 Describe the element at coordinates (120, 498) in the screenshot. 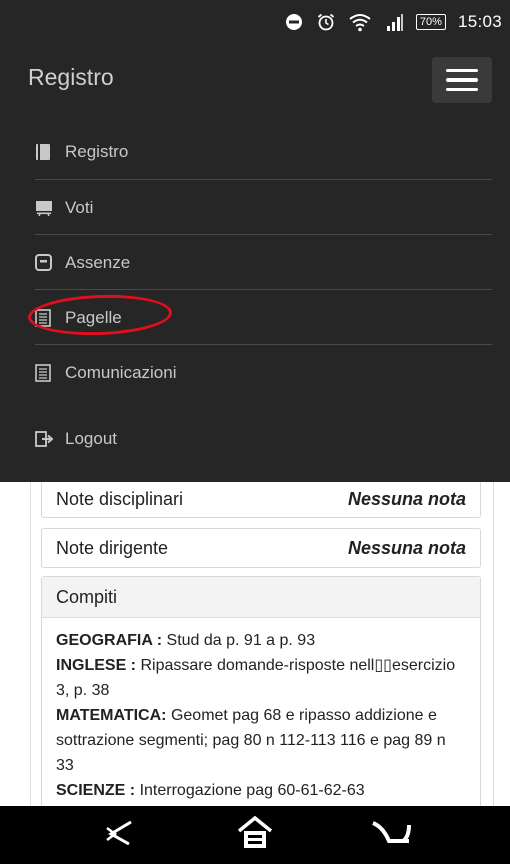

I see `note-disciplinari-label: Note disciplinari` at that location.